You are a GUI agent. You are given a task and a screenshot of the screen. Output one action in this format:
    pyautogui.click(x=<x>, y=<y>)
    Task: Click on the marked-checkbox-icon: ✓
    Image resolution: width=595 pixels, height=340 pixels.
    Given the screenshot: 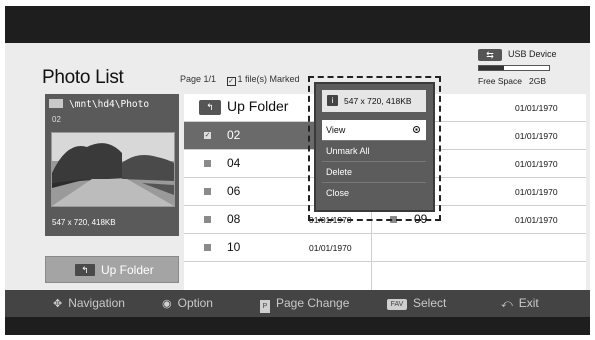 What is the action you would take?
    pyautogui.click(x=207, y=135)
    